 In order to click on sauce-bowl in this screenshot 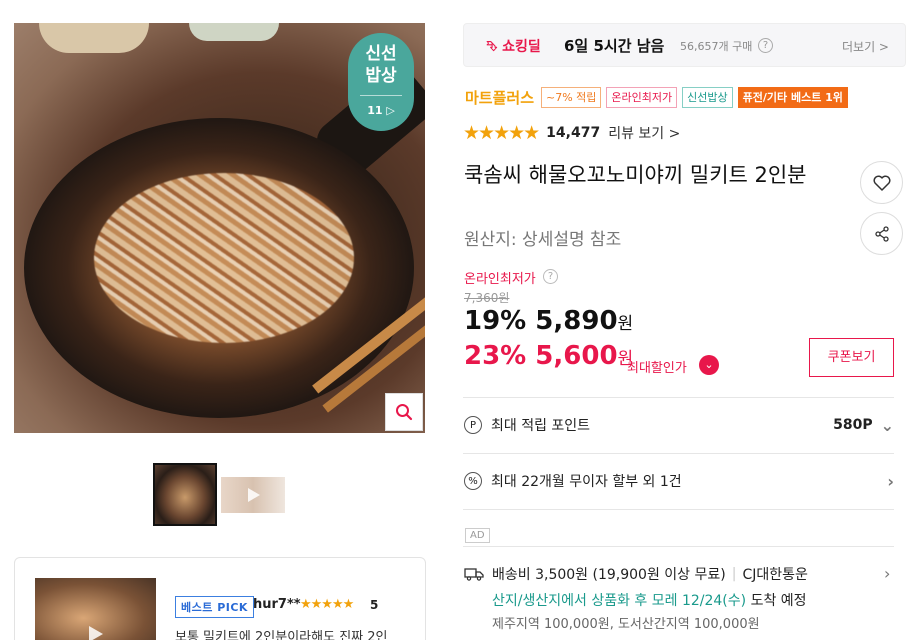, I will do `click(94, 38)`.